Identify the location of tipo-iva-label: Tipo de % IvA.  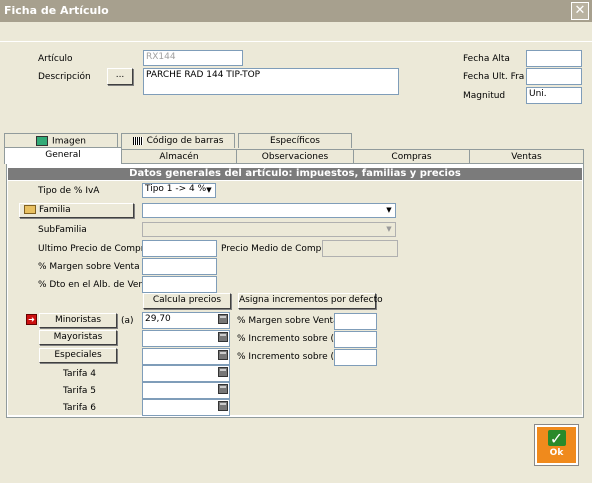
(69, 191).